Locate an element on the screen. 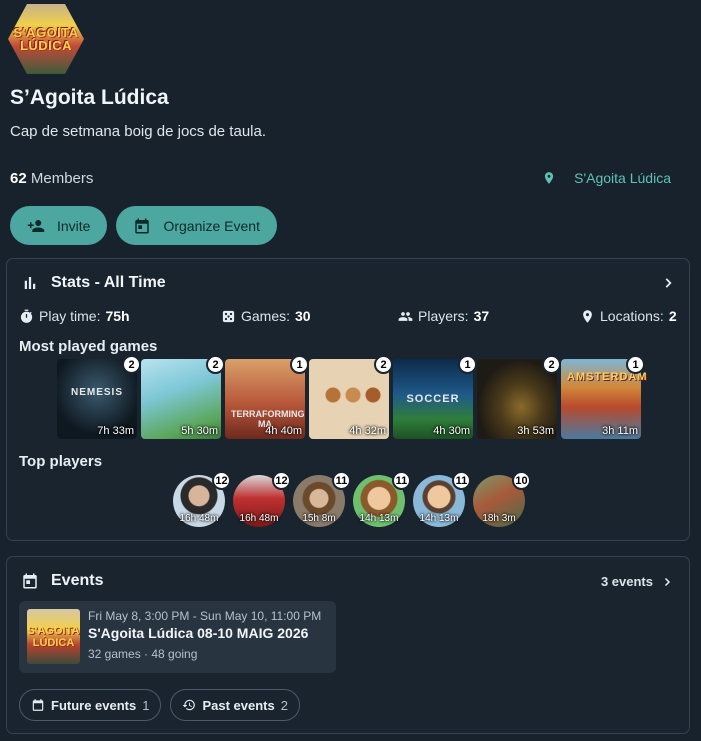 This screenshot has width=701, height=741. event-thumbnail: S'AGOITA LÚDICA is located at coordinates (53, 636).